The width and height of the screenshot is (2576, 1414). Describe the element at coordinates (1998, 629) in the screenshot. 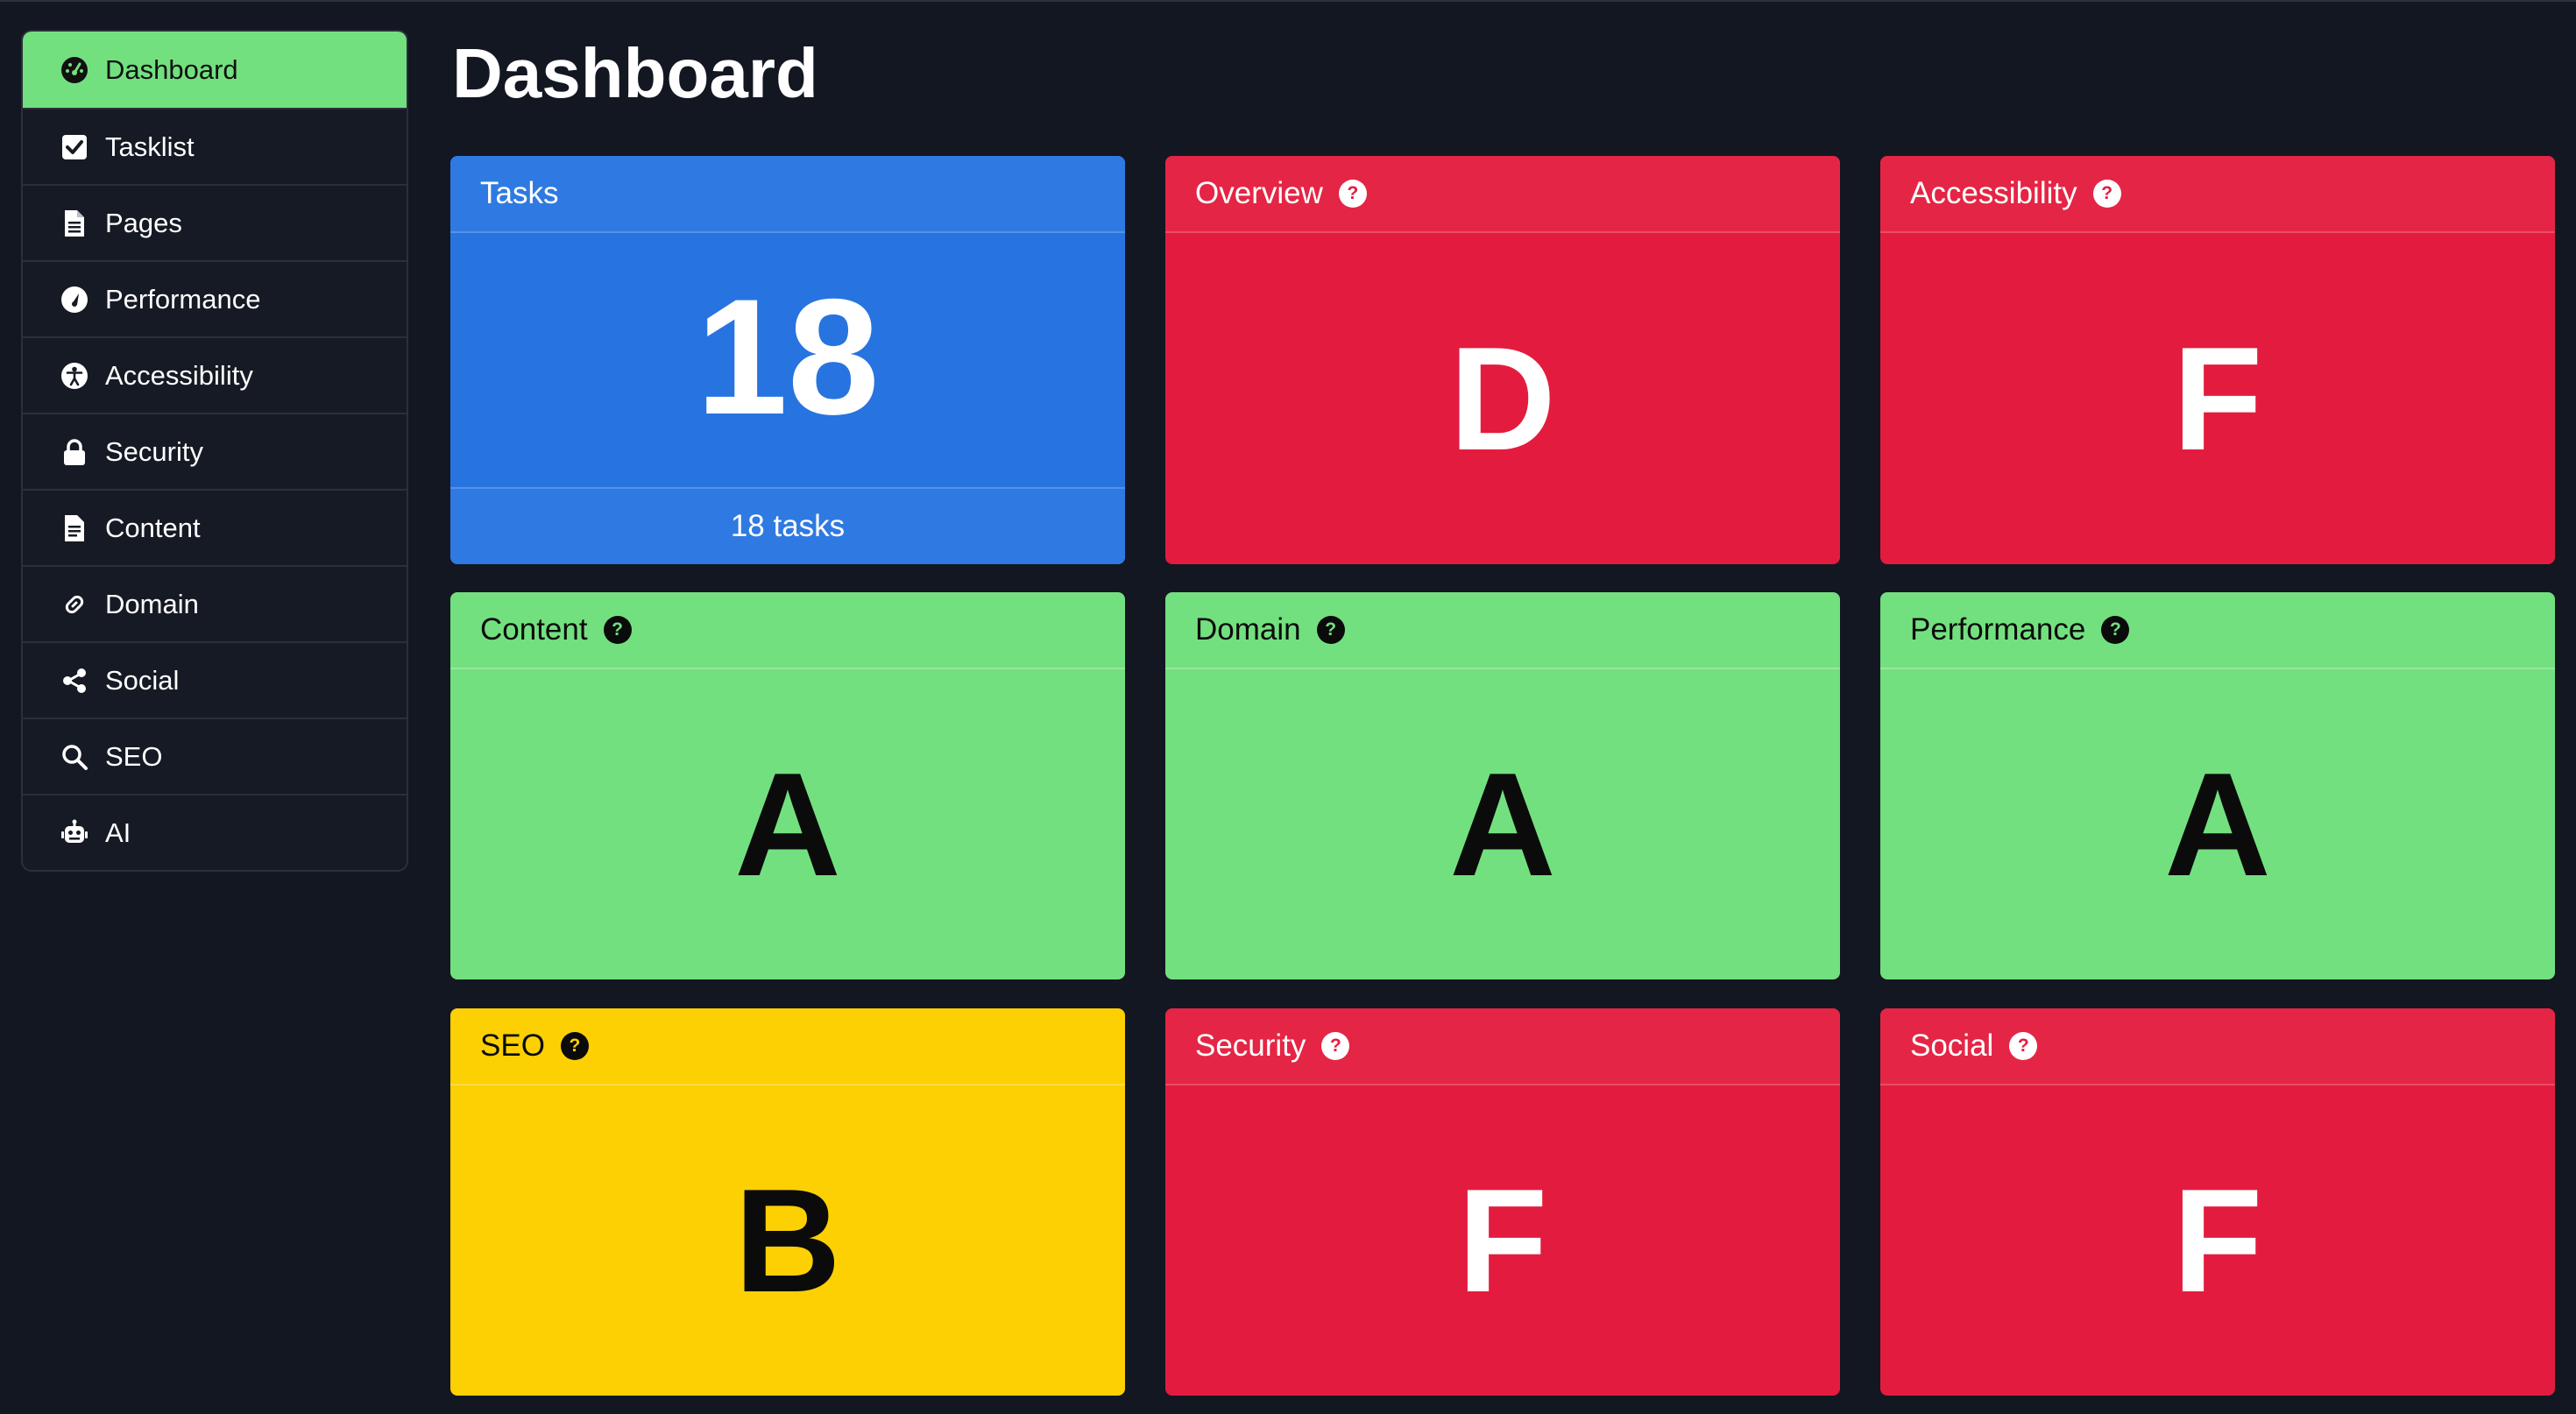

I see `card-title: Performance` at that location.